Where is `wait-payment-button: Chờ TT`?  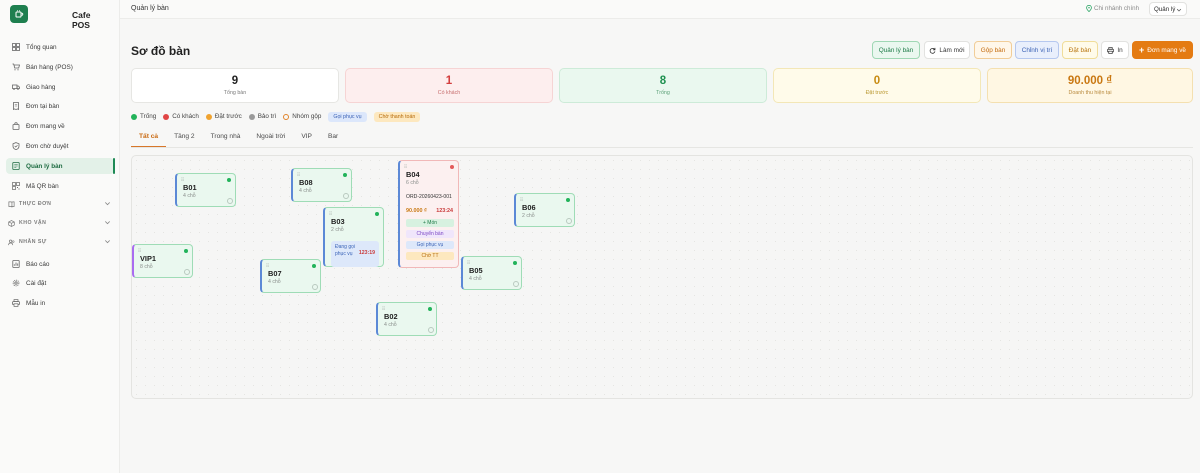
wait-payment-button: Chờ TT is located at coordinates (430, 256).